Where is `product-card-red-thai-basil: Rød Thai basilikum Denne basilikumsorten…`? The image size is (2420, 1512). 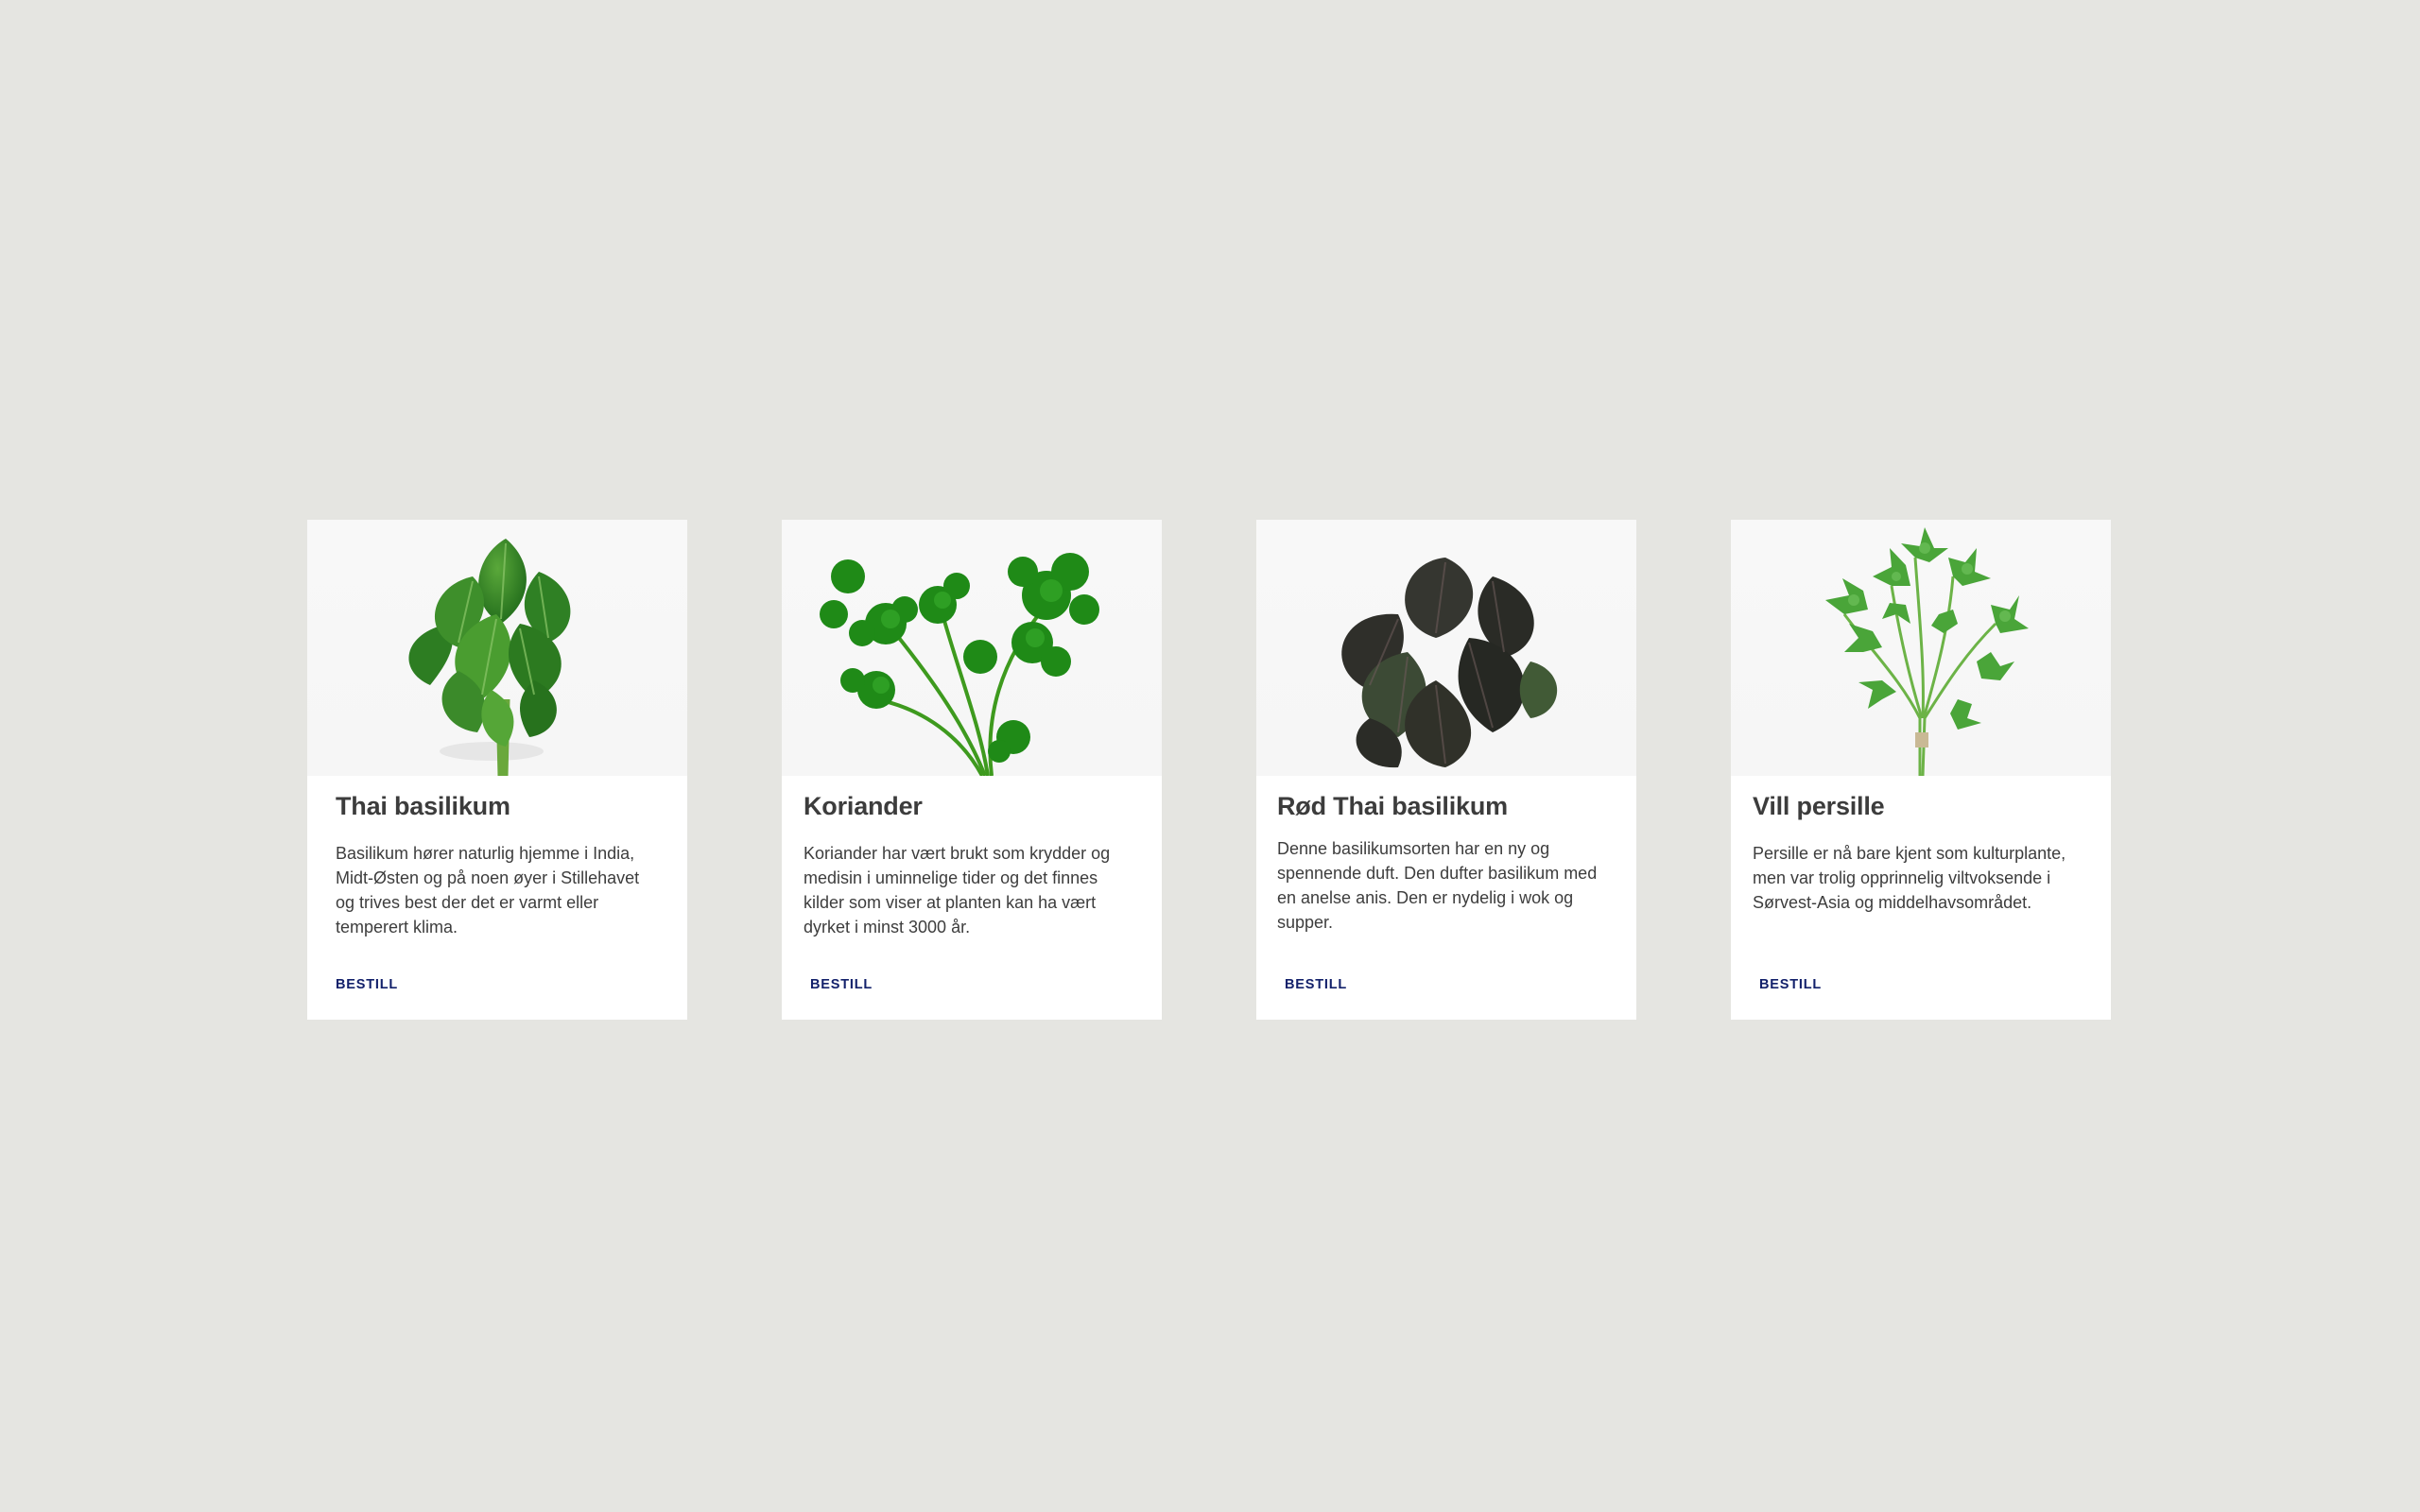 product-card-red-thai-basil: Rød Thai basilikum Denne basilikumsorten… is located at coordinates (1446, 770).